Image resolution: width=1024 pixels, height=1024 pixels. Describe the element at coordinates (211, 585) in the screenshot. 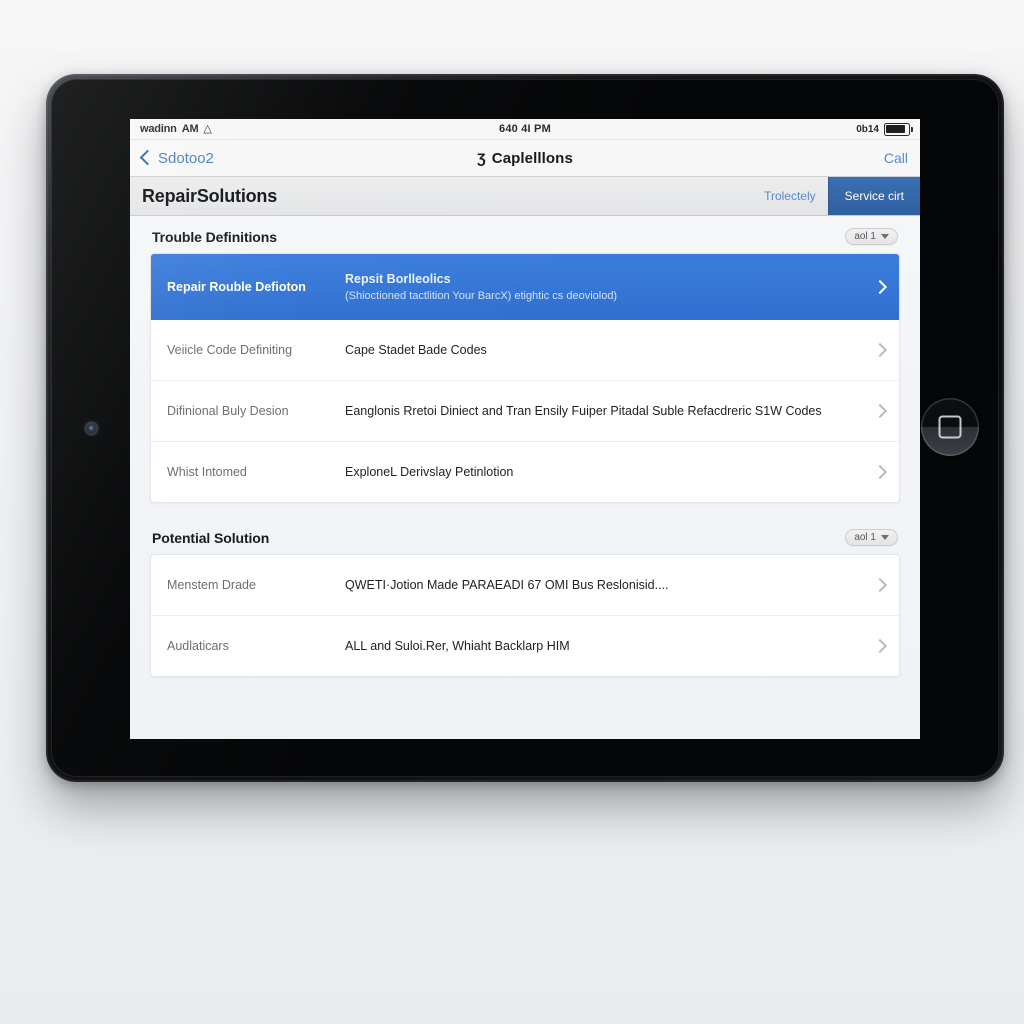

I see `row-label: Menstem Drade` at that location.